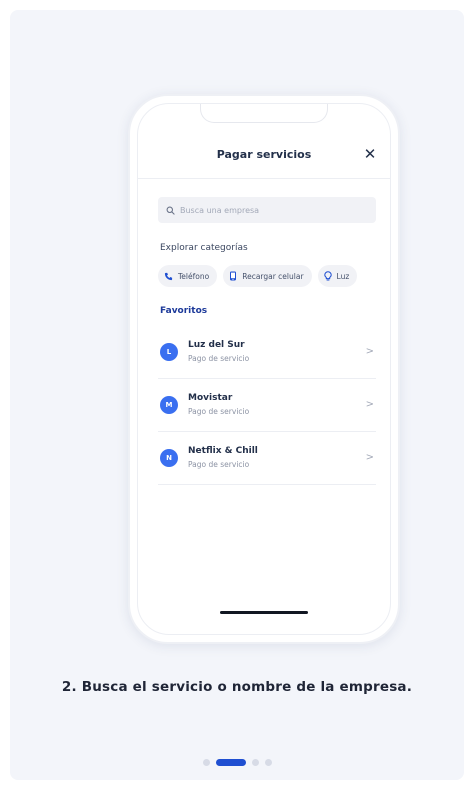 The height and width of the screenshot is (787, 472). I want to click on favorite-item-movistar: M Movistar Pago de servicio >, so click(267, 405).